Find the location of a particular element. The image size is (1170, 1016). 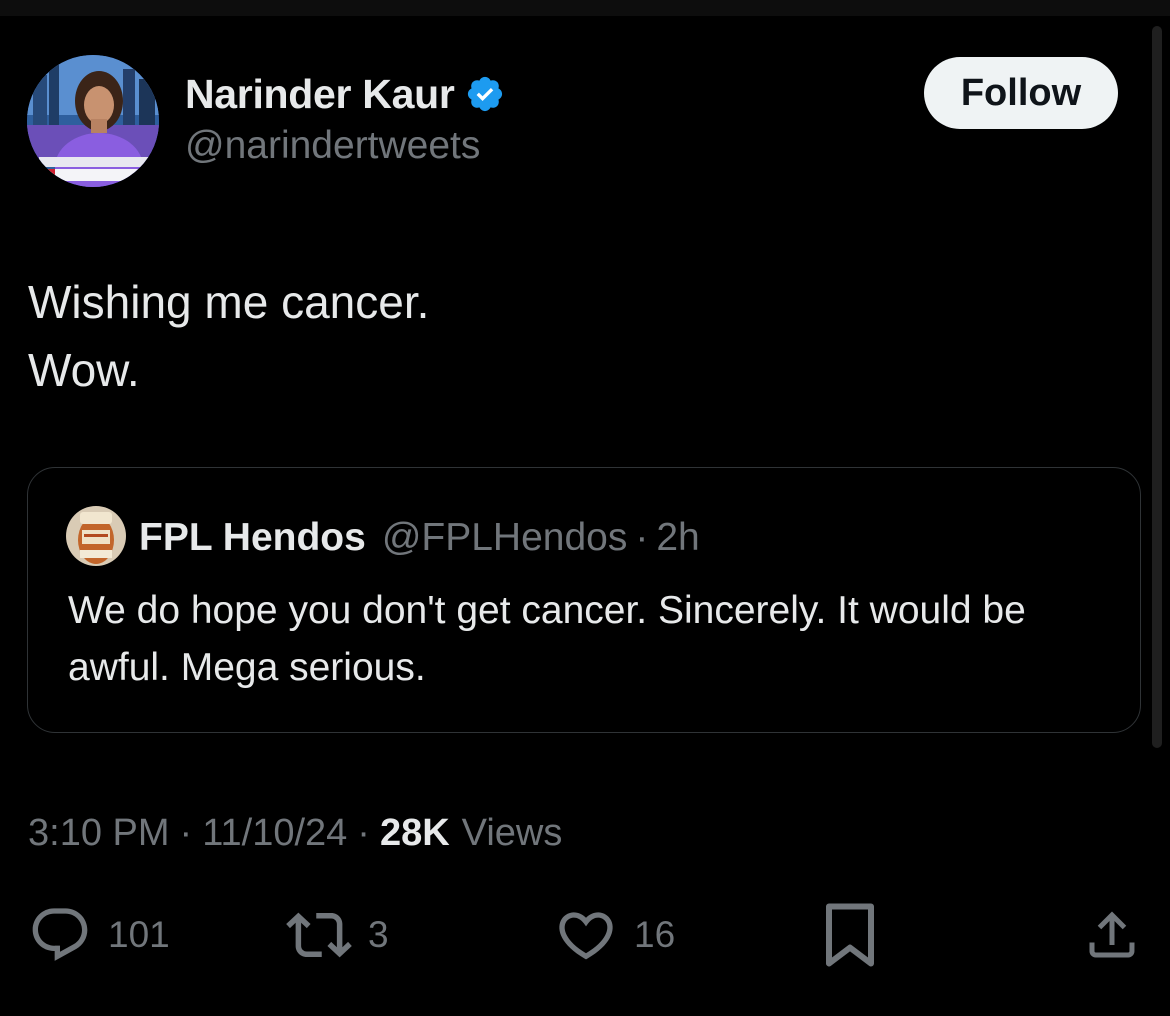

quoted-author-avatar is located at coordinates (96, 536).